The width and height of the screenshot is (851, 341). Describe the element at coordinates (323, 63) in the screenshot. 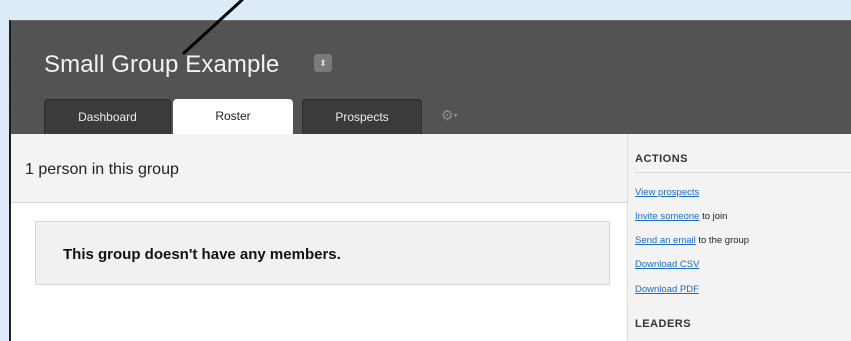

I see `group-switcher-button: ⬍` at that location.